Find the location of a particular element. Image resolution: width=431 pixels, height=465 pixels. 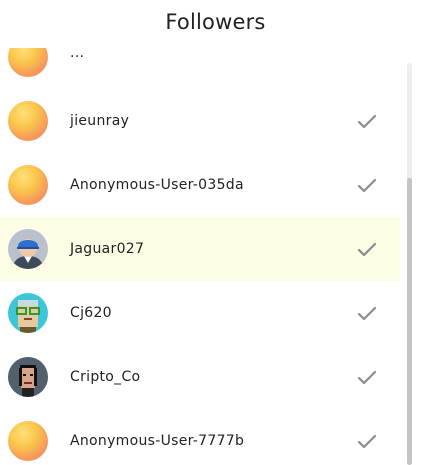

list-item: Anonymous-User-7777b is located at coordinates (200, 437).